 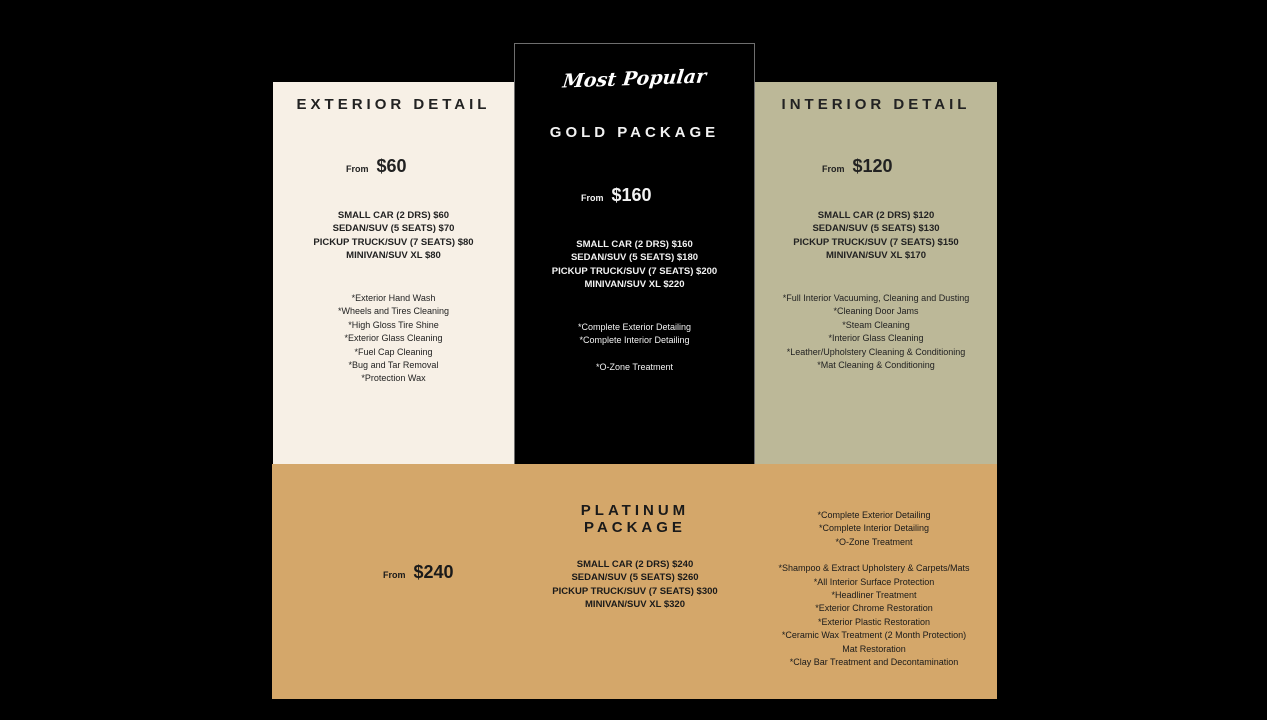 What do you see at coordinates (393, 324) in the screenshot?
I see `feature-item: *High Gloss Tire Shine` at bounding box center [393, 324].